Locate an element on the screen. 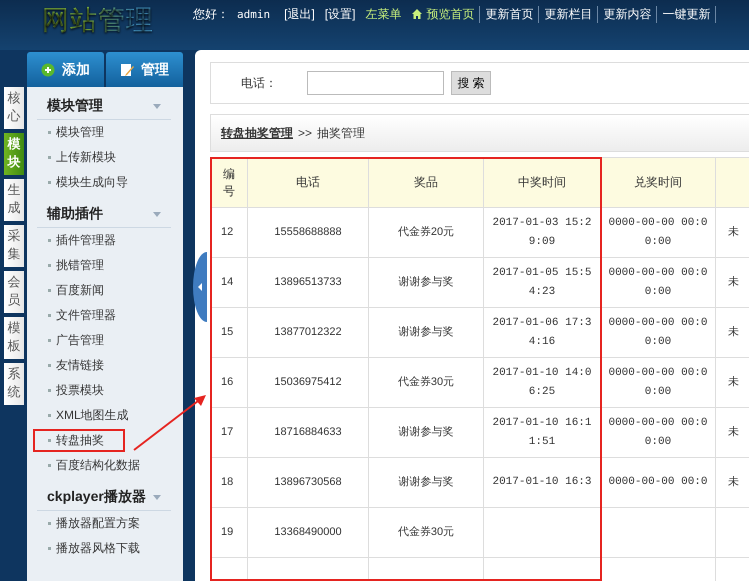  table-cell: 16 is located at coordinates (227, 382).